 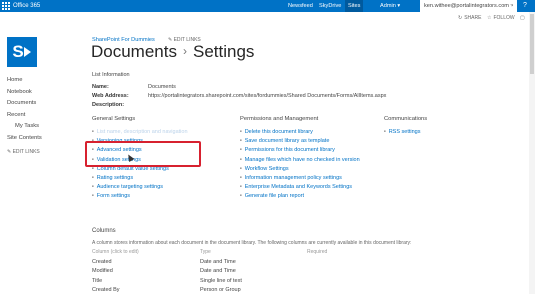 I want to click on form-settings-link: Form settings, so click(x=140, y=196).